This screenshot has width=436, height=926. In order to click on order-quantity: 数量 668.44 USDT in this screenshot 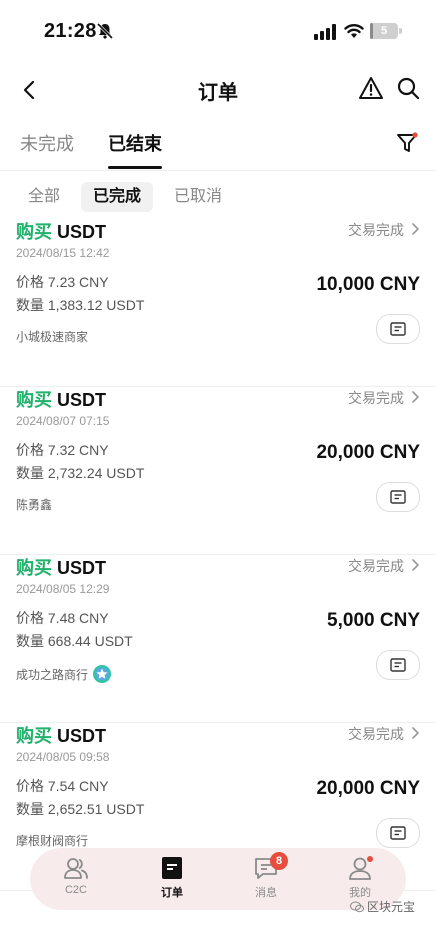, I will do `click(74, 641)`.